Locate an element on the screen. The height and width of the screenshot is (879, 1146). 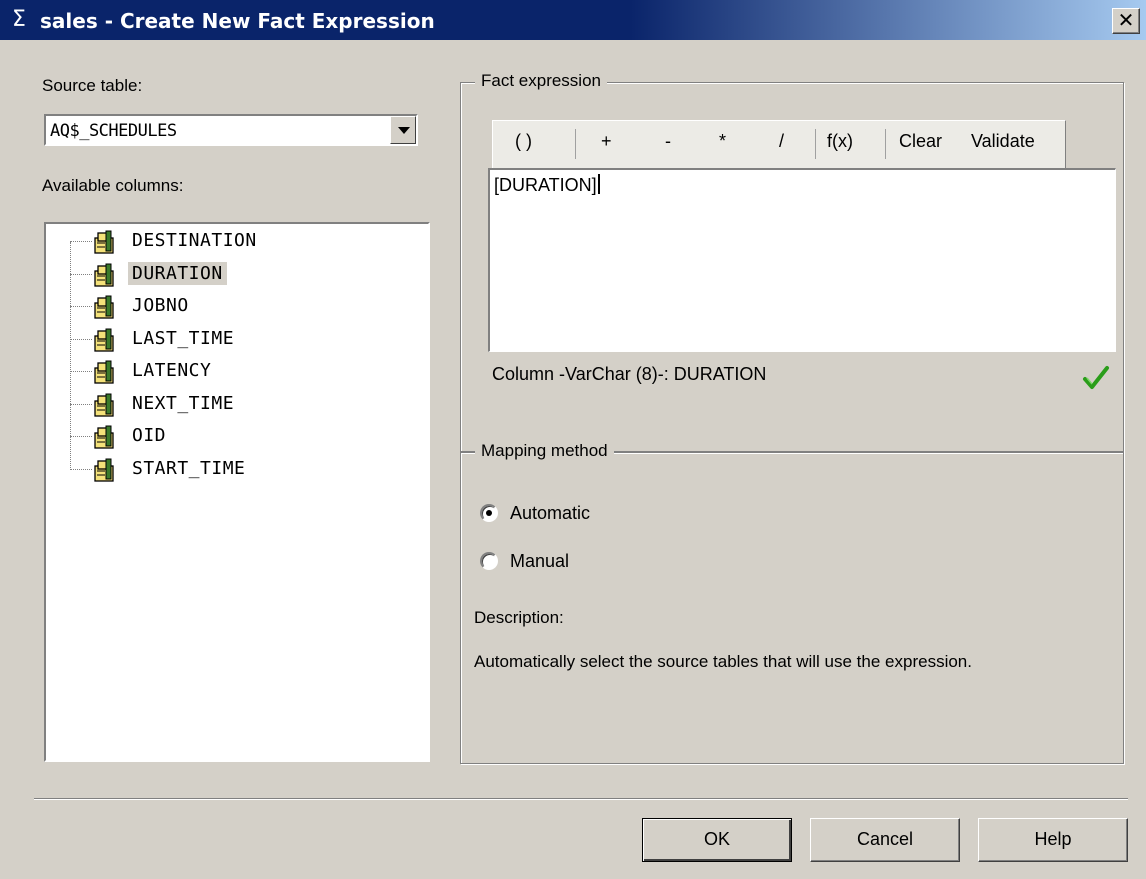
column-item: JOBNO is located at coordinates (240, 307).